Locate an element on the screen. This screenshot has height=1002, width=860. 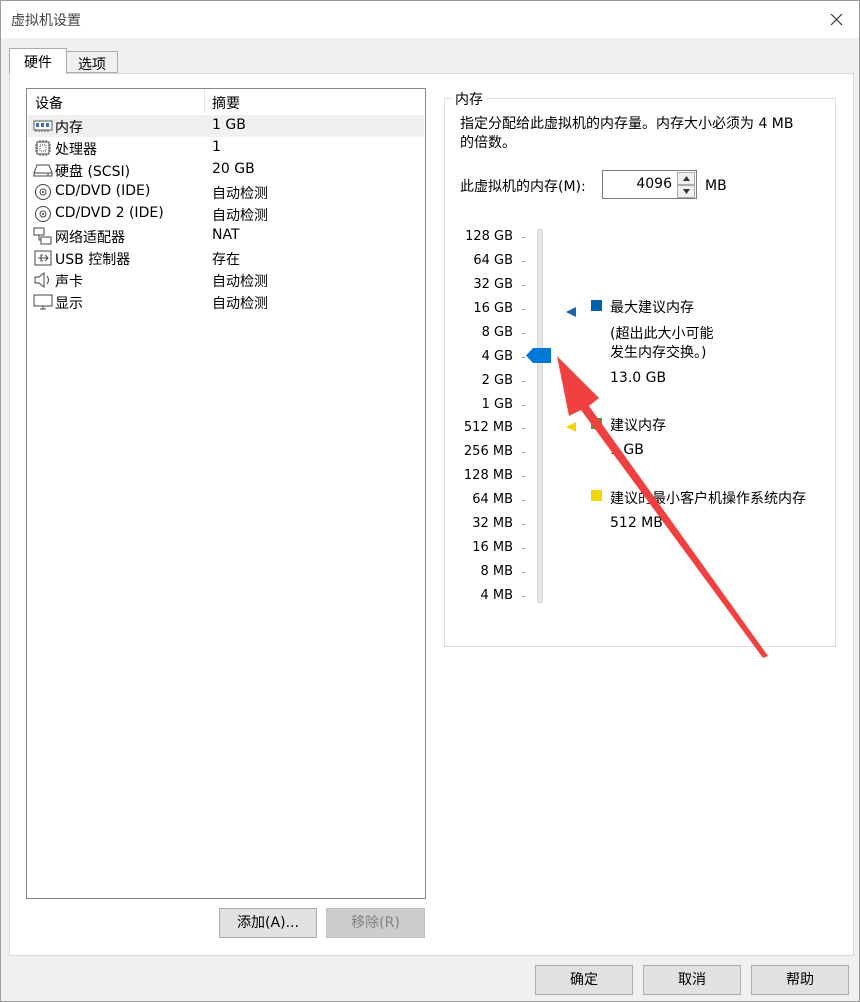
device-row-usb-controller: USB 控制器 存在 is located at coordinates (226, 258).